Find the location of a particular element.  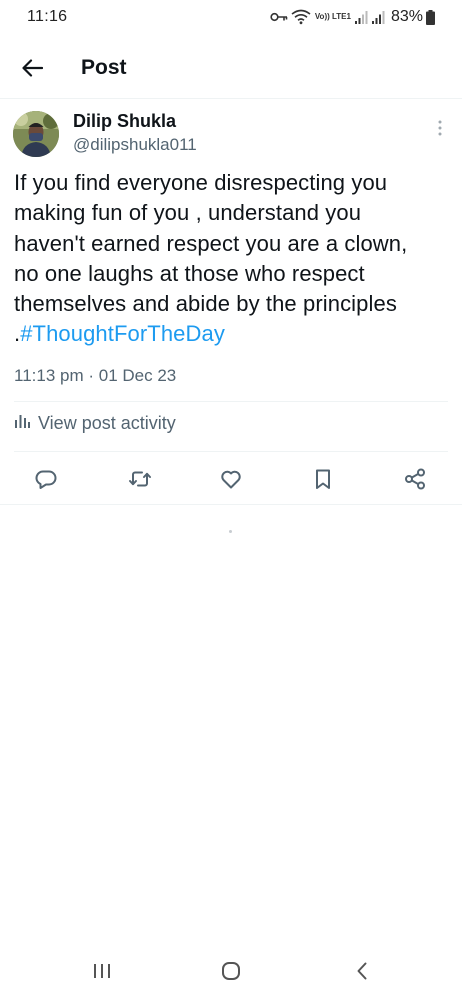

post-timestamp: 11:13 pm · 01 Dec 23 is located at coordinates (95, 376).